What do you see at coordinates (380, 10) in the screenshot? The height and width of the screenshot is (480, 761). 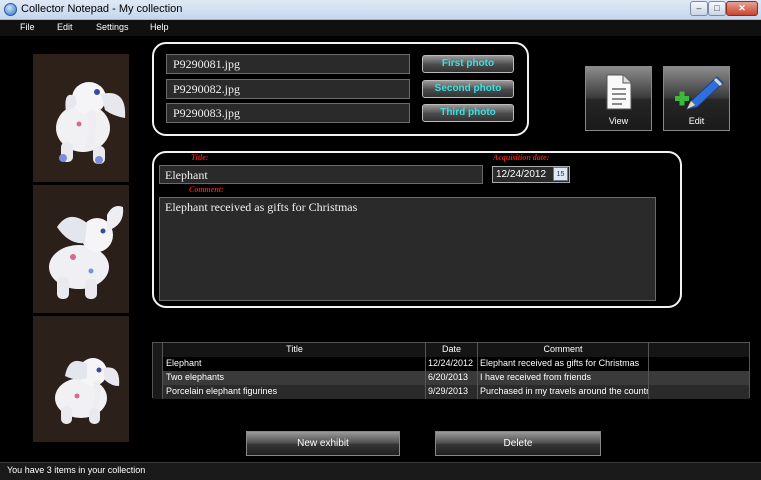 I see `title-bar: Collector Notepad - My collection – □ ✕` at bounding box center [380, 10].